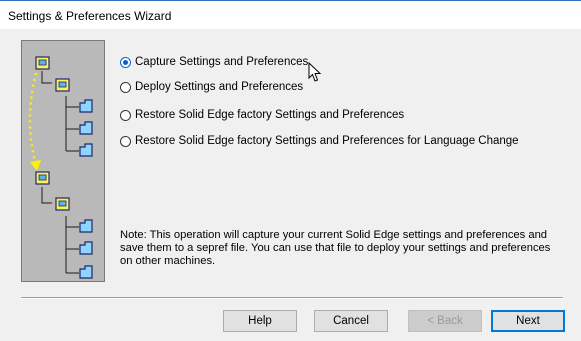 This screenshot has height=341, width=581. What do you see at coordinates (445, 321) in the screenshot?
I see `back-button: < Back` at bounding box center [445, 321].